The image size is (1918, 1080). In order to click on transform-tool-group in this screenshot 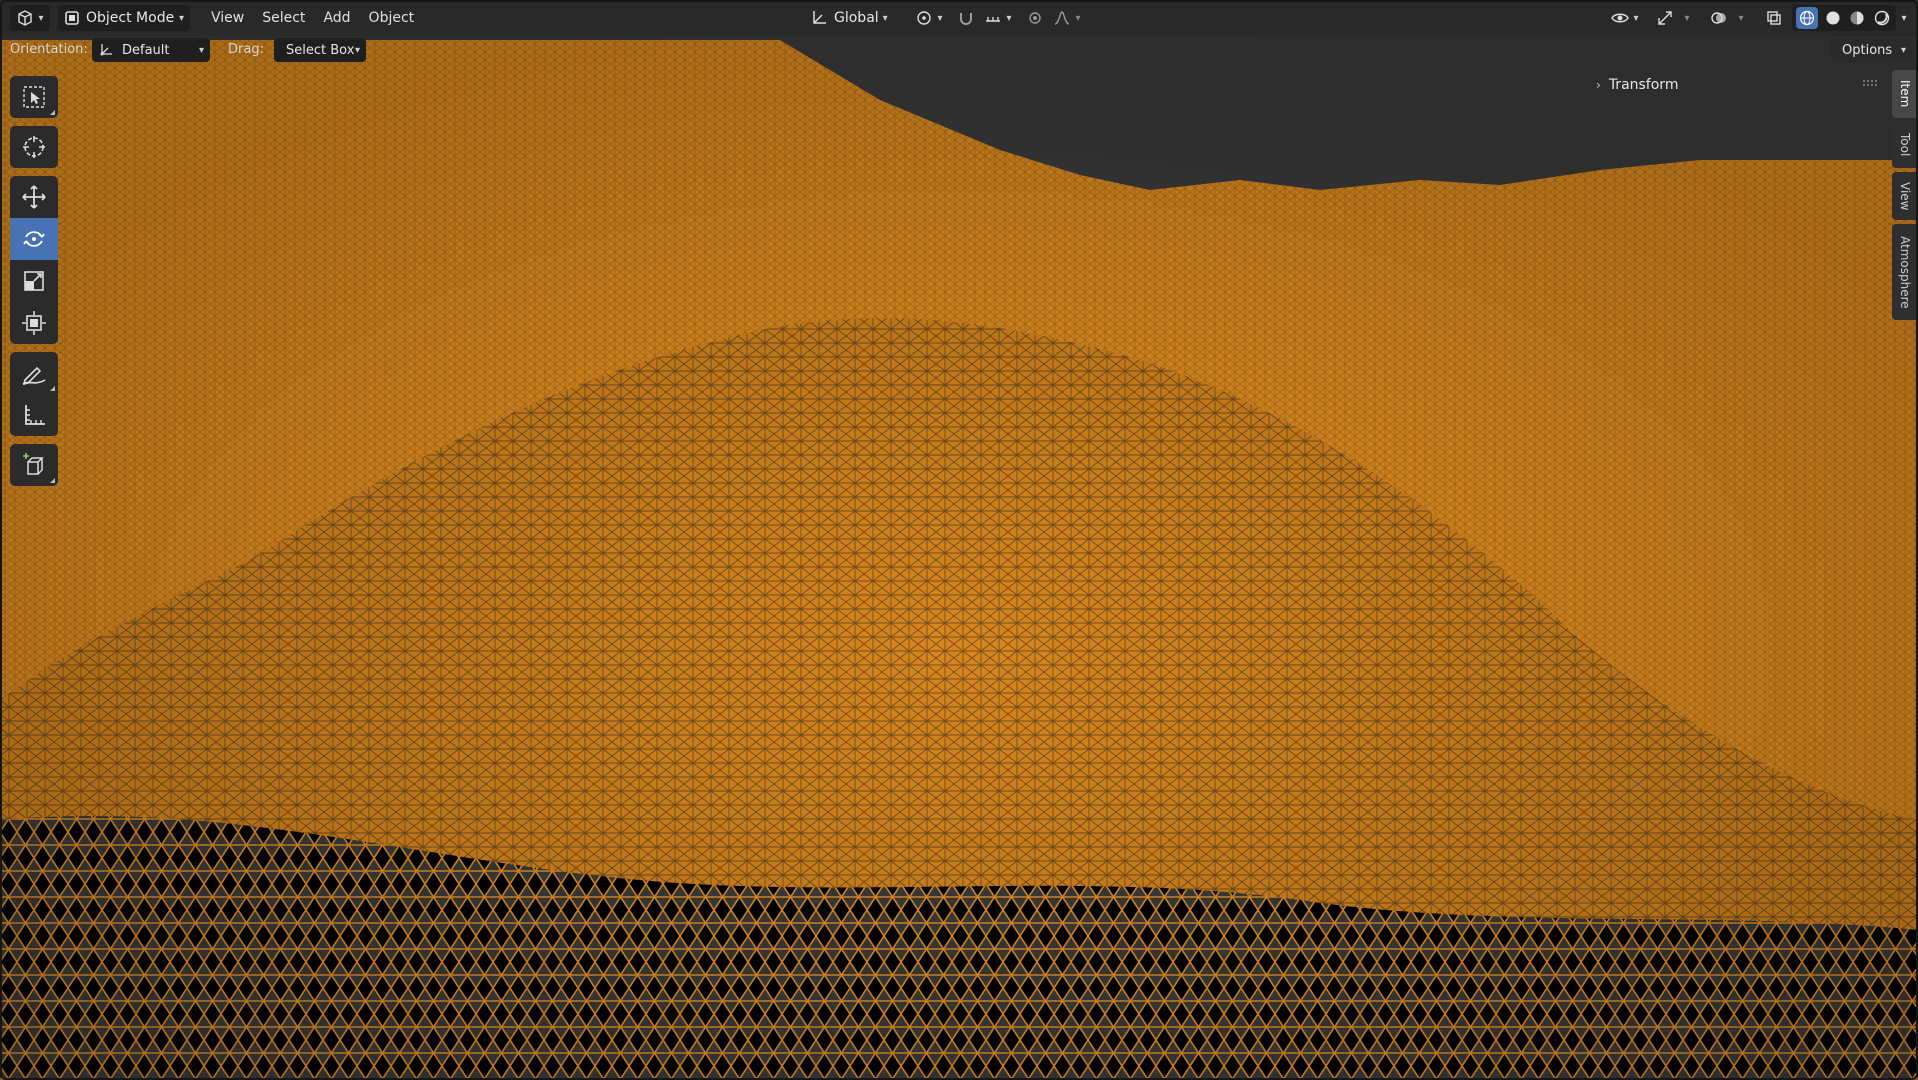, I will do `click(34, 260)`.